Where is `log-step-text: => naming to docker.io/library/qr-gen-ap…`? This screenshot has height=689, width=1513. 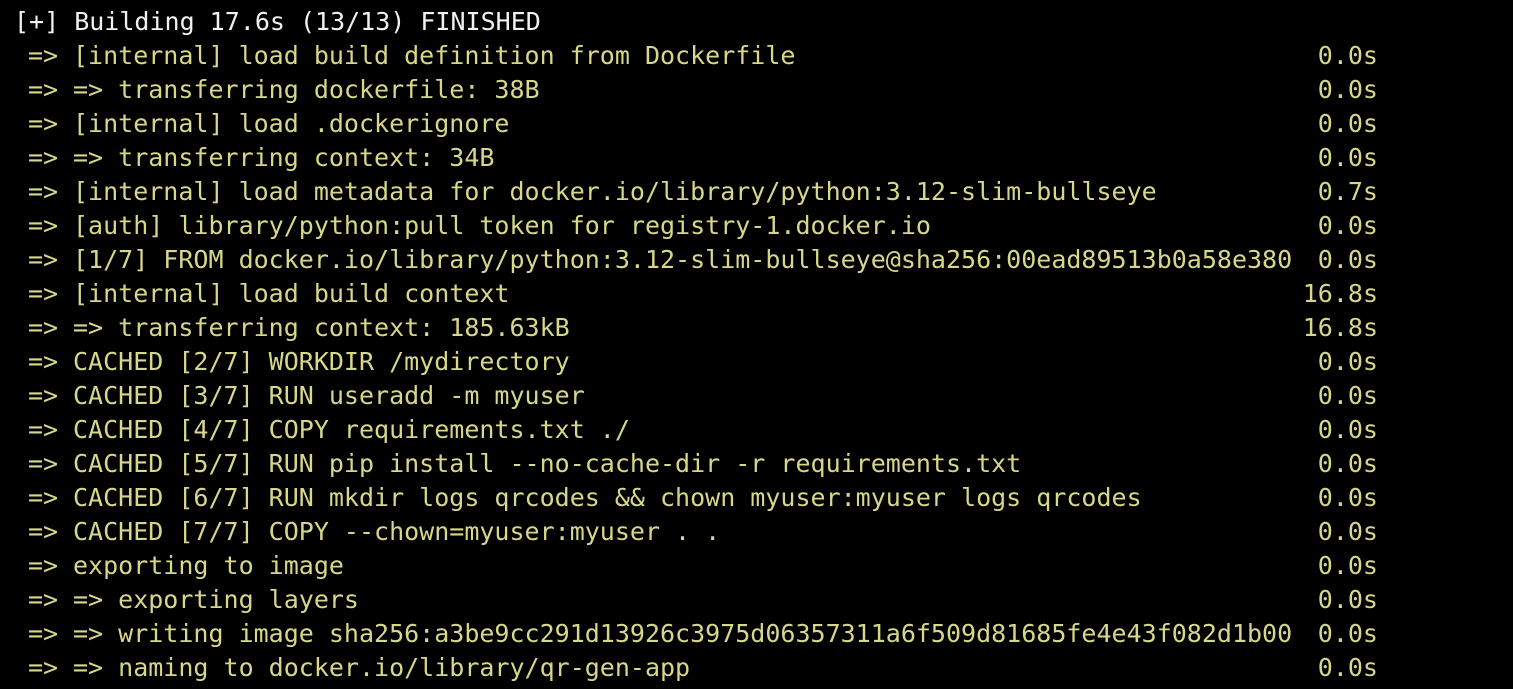 log-step-text: => naming to docker.io/library/qr-gen-ap… is located at coordinates (382, 667).